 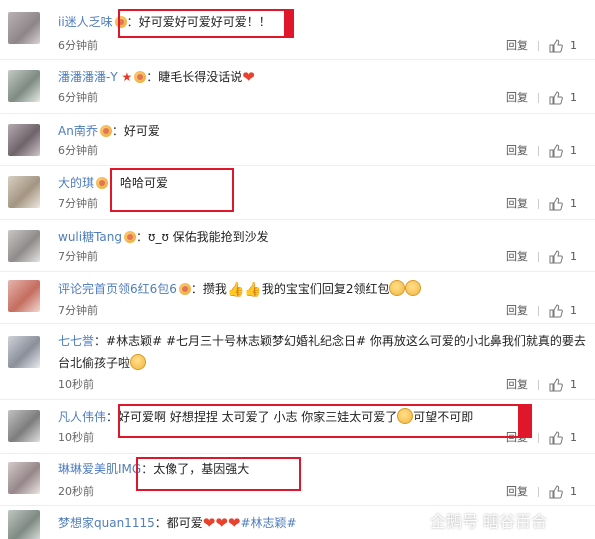 I want to click on comment-item: 潘潘潘潘-Y ★ ：睫毛长得没话说❤ 6分钟前 回复 1, so click(x=297, y=87).